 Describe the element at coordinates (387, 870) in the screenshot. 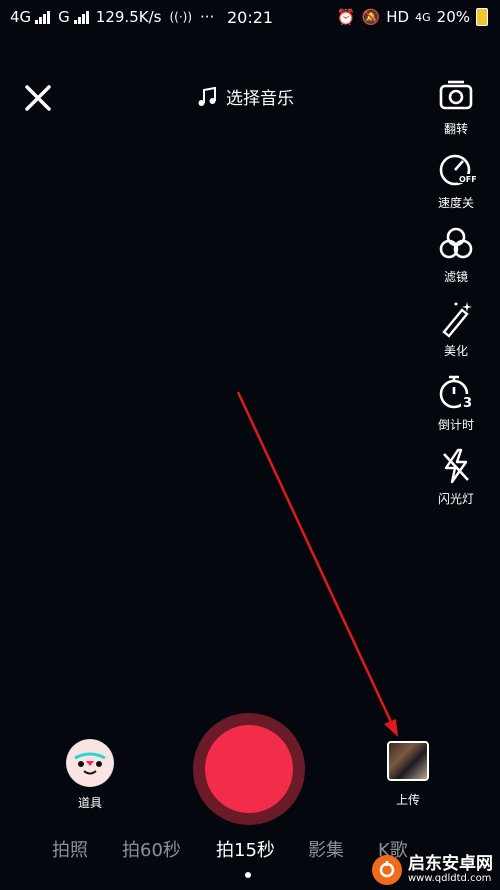

I see `watermark-logo-icon` at that location.